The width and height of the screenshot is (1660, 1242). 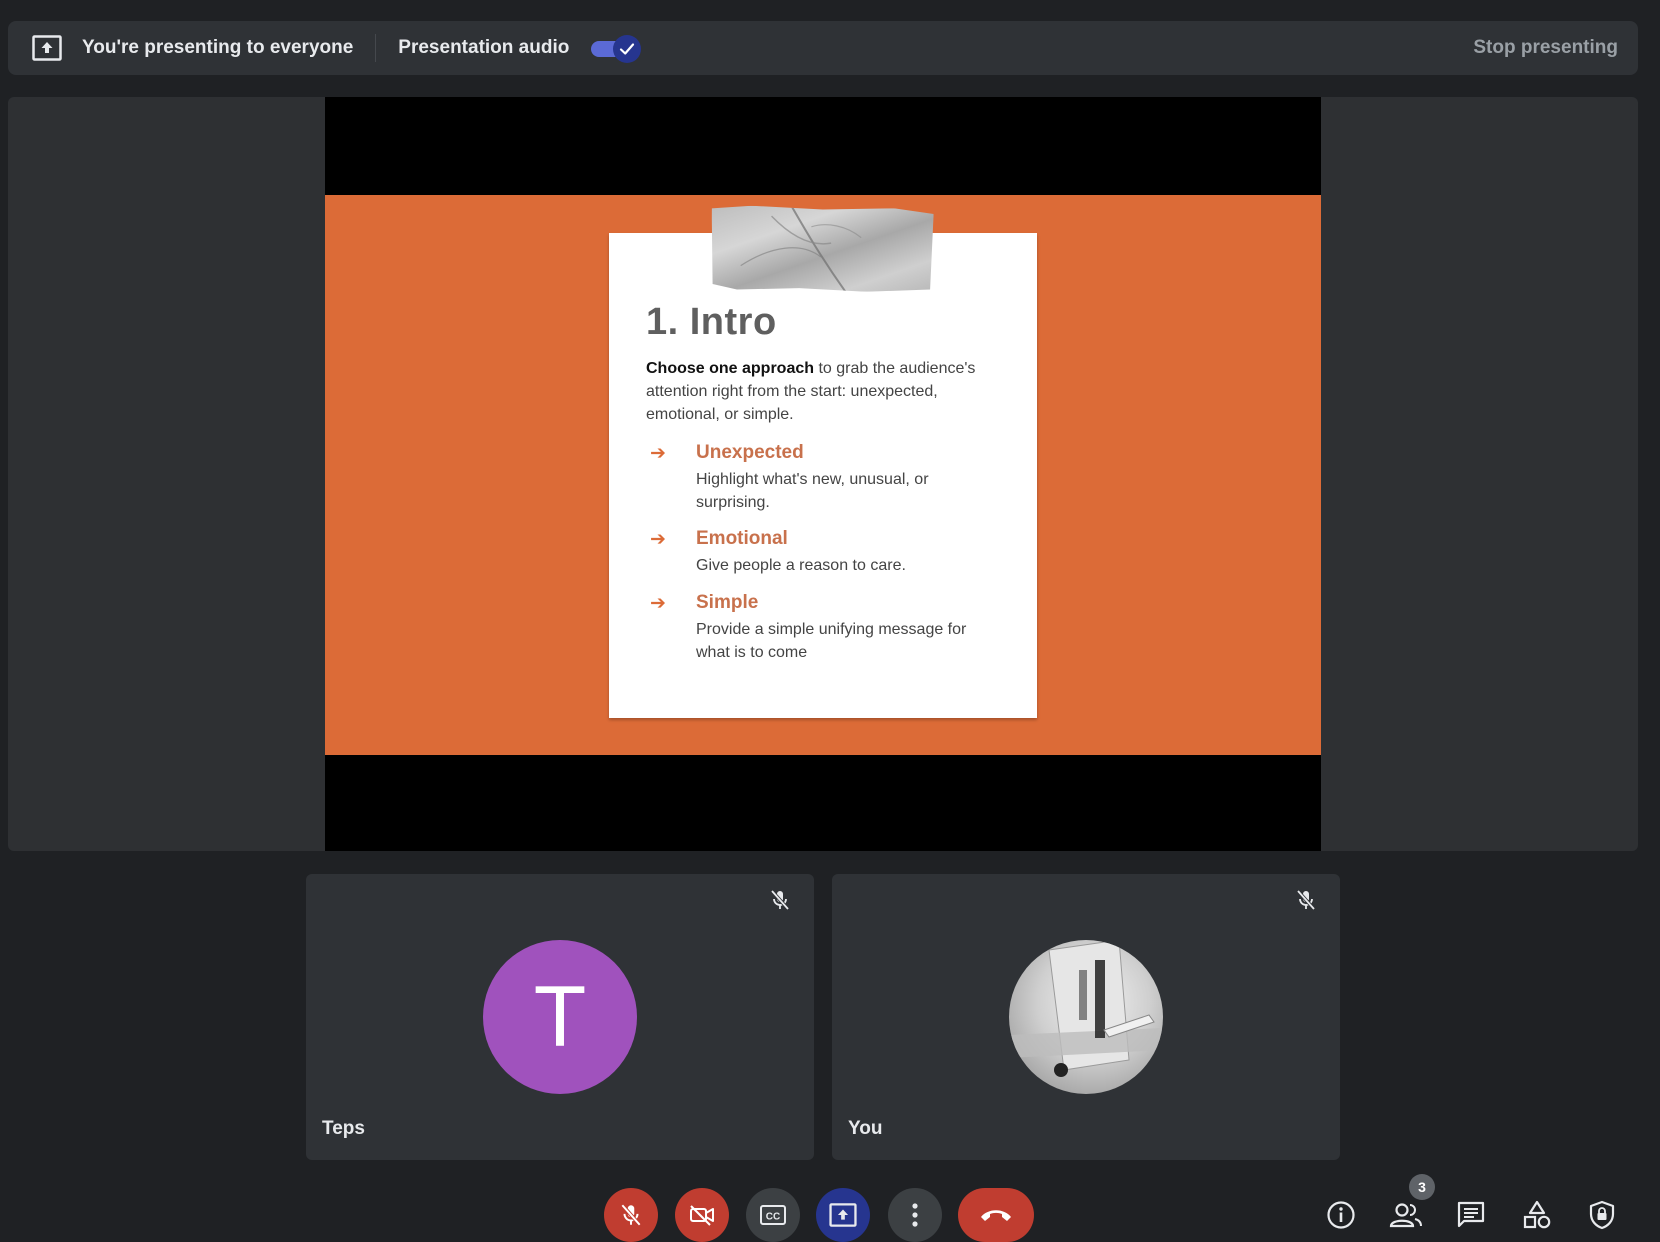 I want to click on participant-name: Teps, so click(x=343, y=1128).